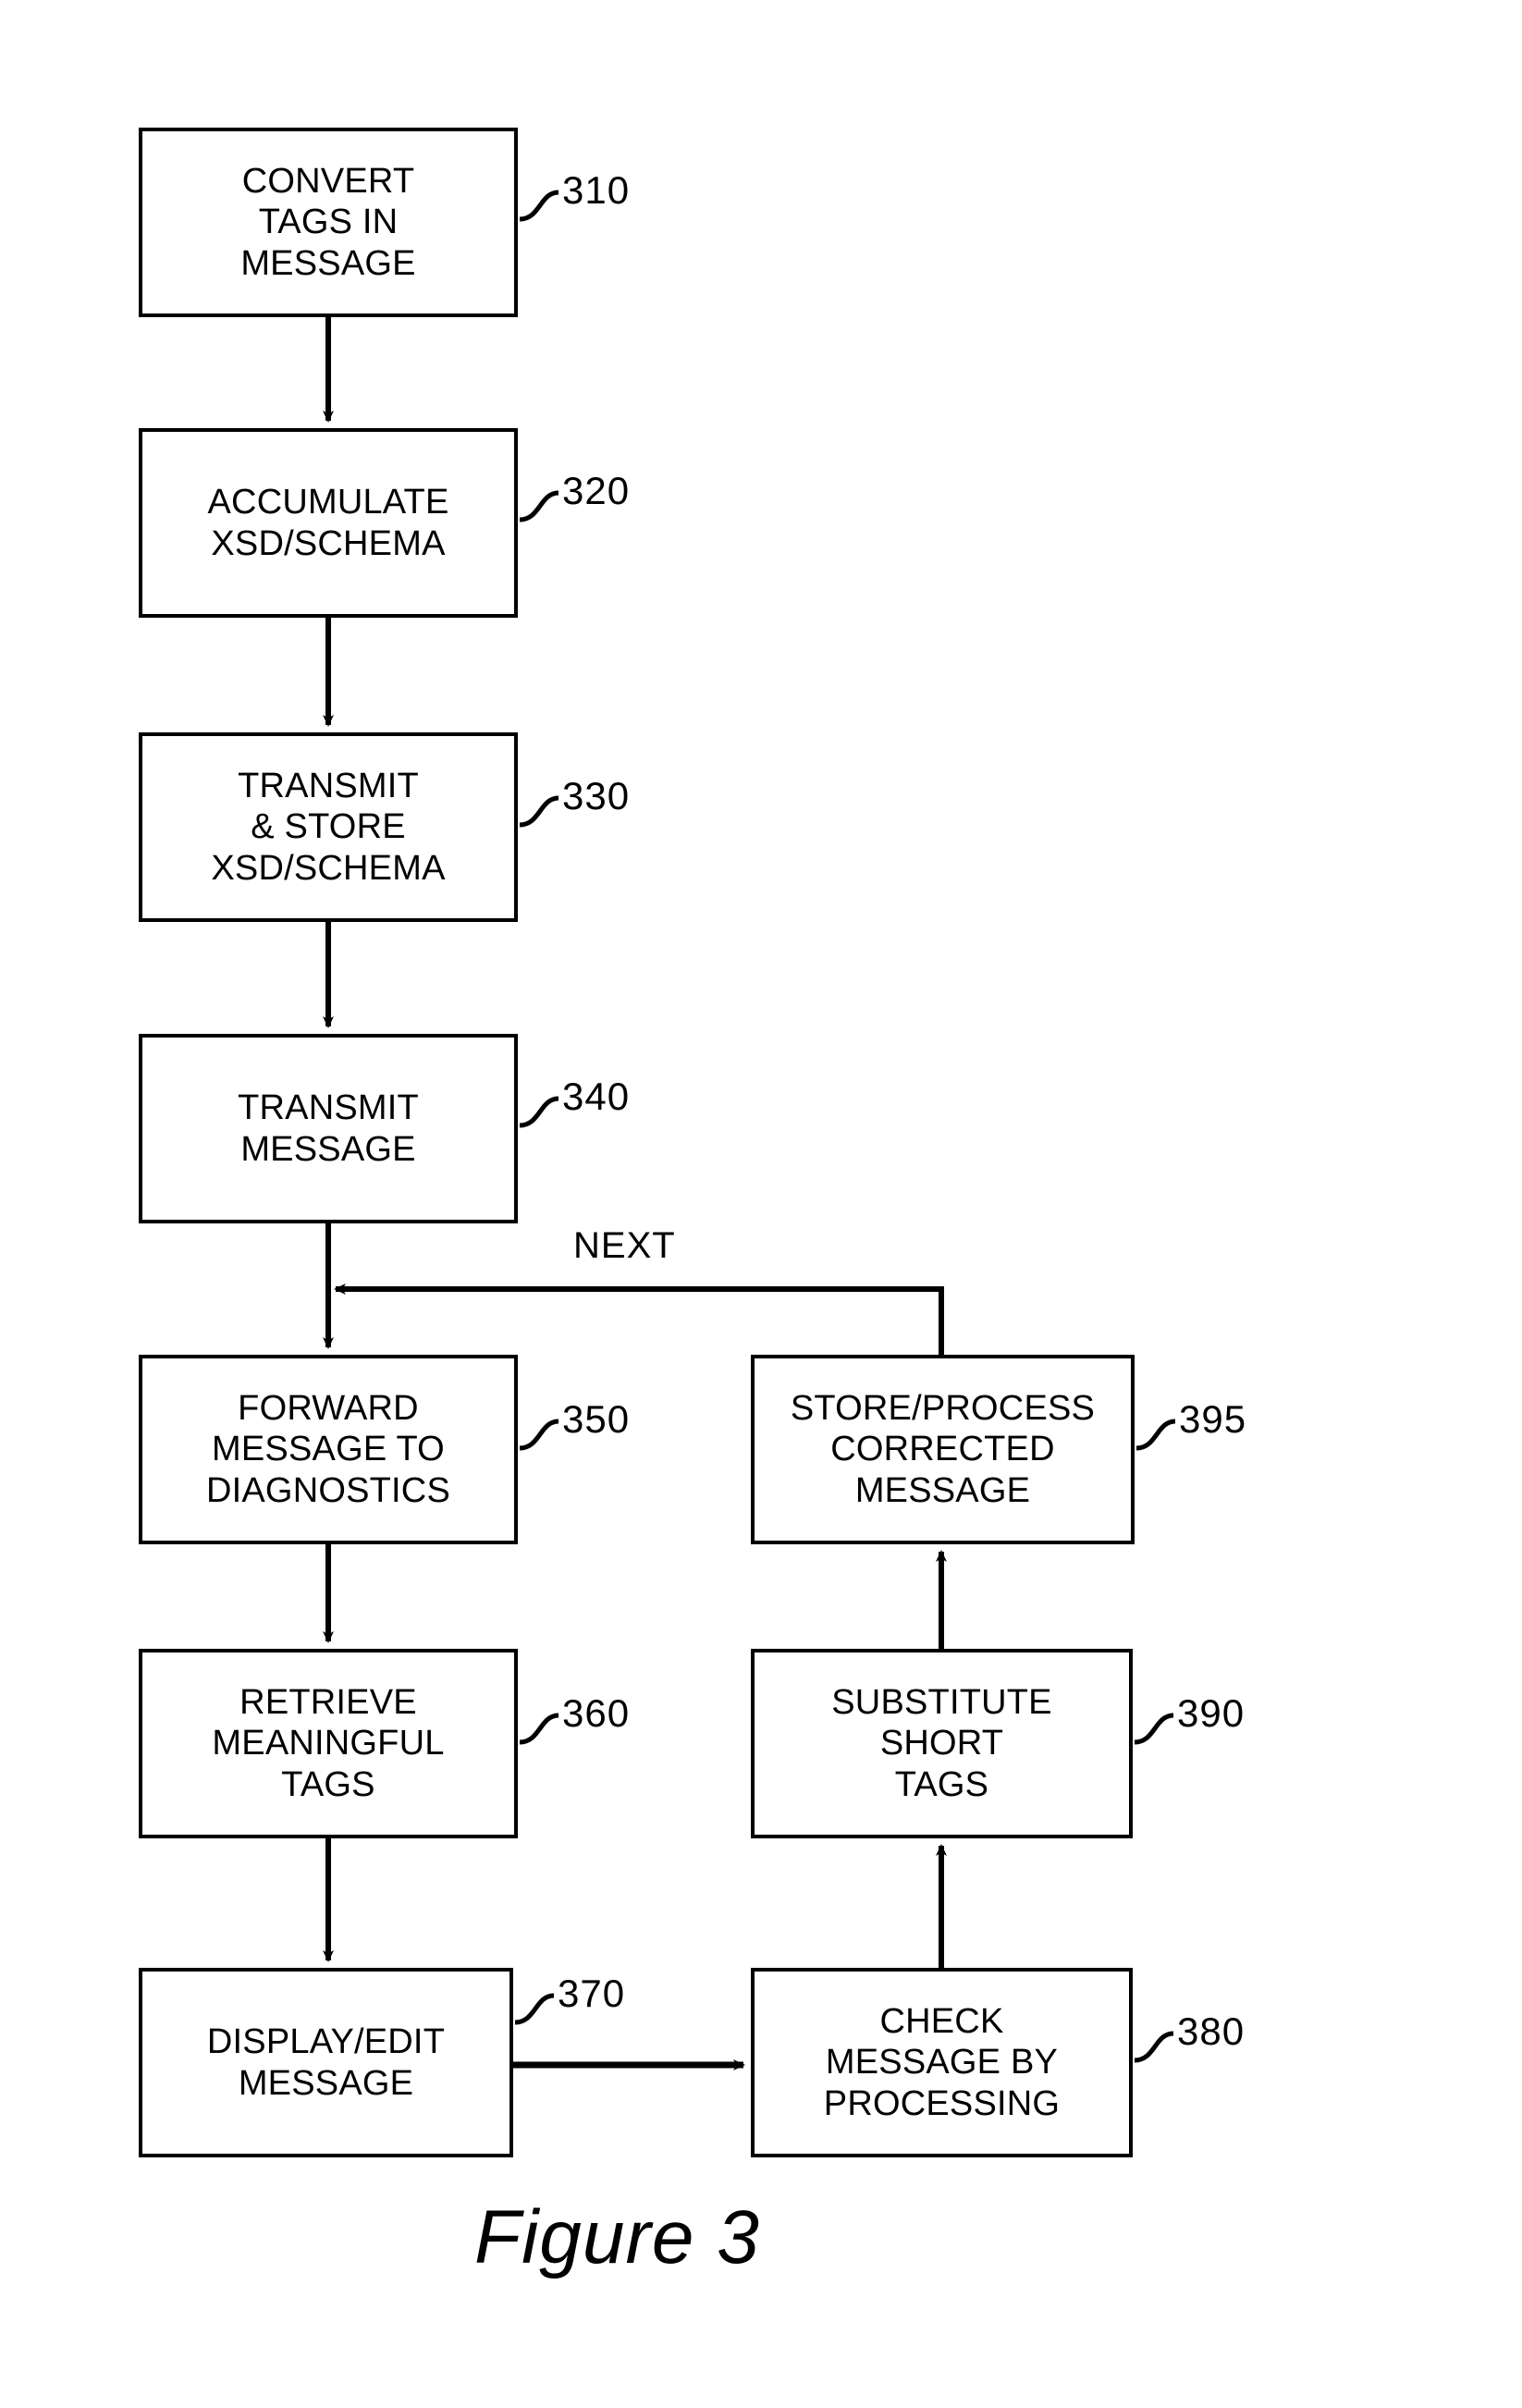  Describe the element at coordinates (624, 1245) in the screenshot. I see `edge-label-next: NEXT` at that location.